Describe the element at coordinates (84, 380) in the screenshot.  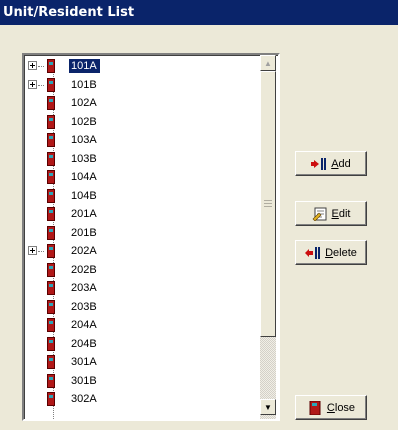
I see `unit-label: 301B` at that location.